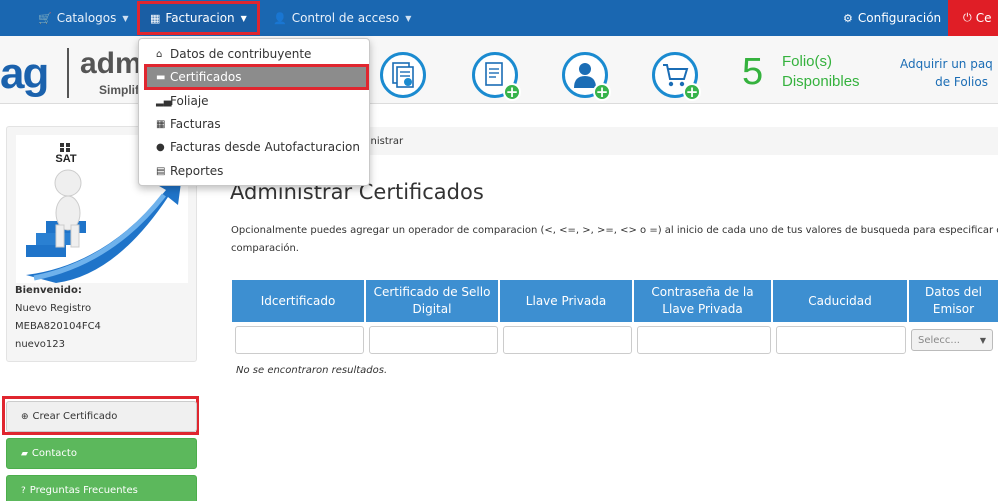  I want to click on col-llave-privada: Llave Privada, so click(566, 301).